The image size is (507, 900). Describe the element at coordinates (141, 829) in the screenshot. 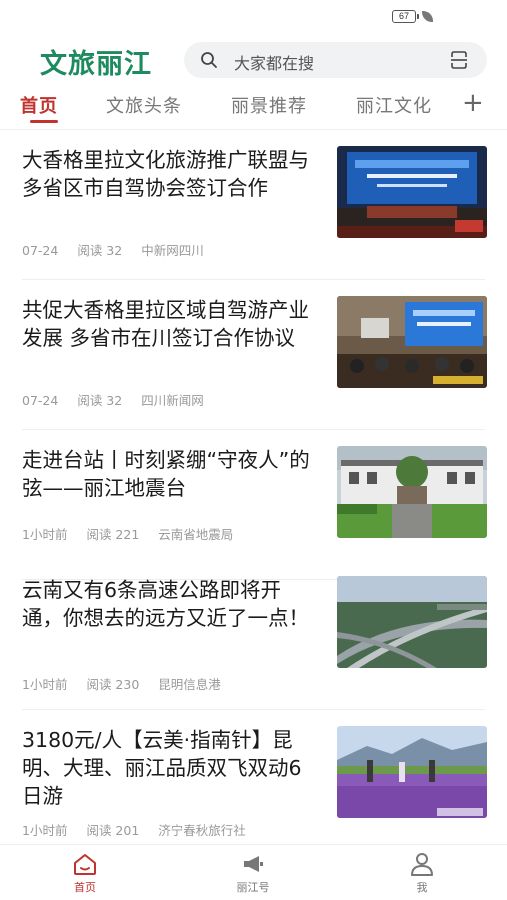

I see `news-meta: 1小时前 阅读 201 济宁春秋旅行社` at that location.